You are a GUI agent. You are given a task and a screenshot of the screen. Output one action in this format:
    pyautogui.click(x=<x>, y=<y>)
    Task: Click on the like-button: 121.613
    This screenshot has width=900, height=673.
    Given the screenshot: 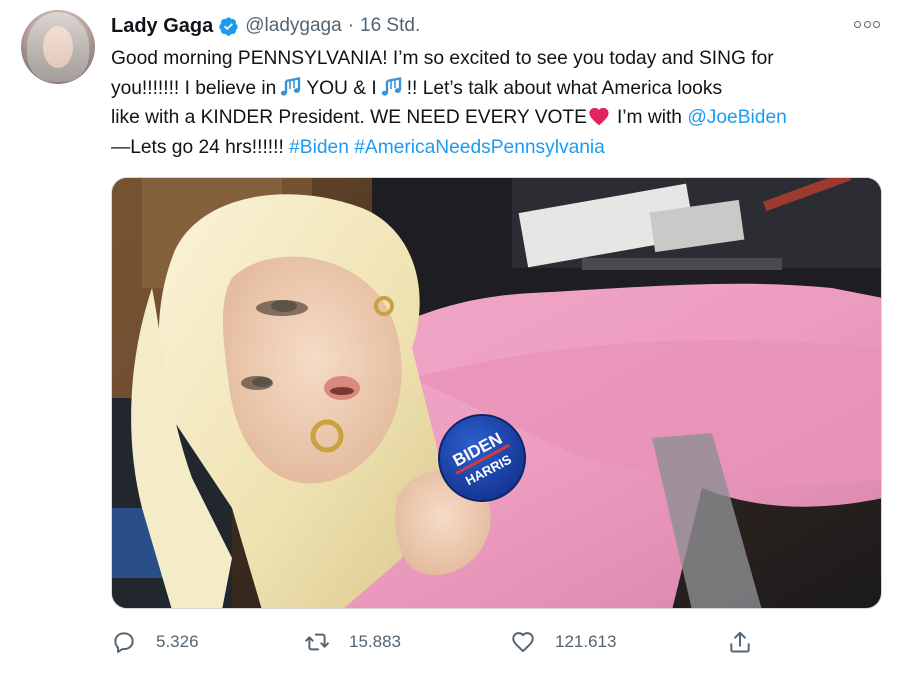 What is the action you would take?
    pyautogui.click(x=563, y=642)
    